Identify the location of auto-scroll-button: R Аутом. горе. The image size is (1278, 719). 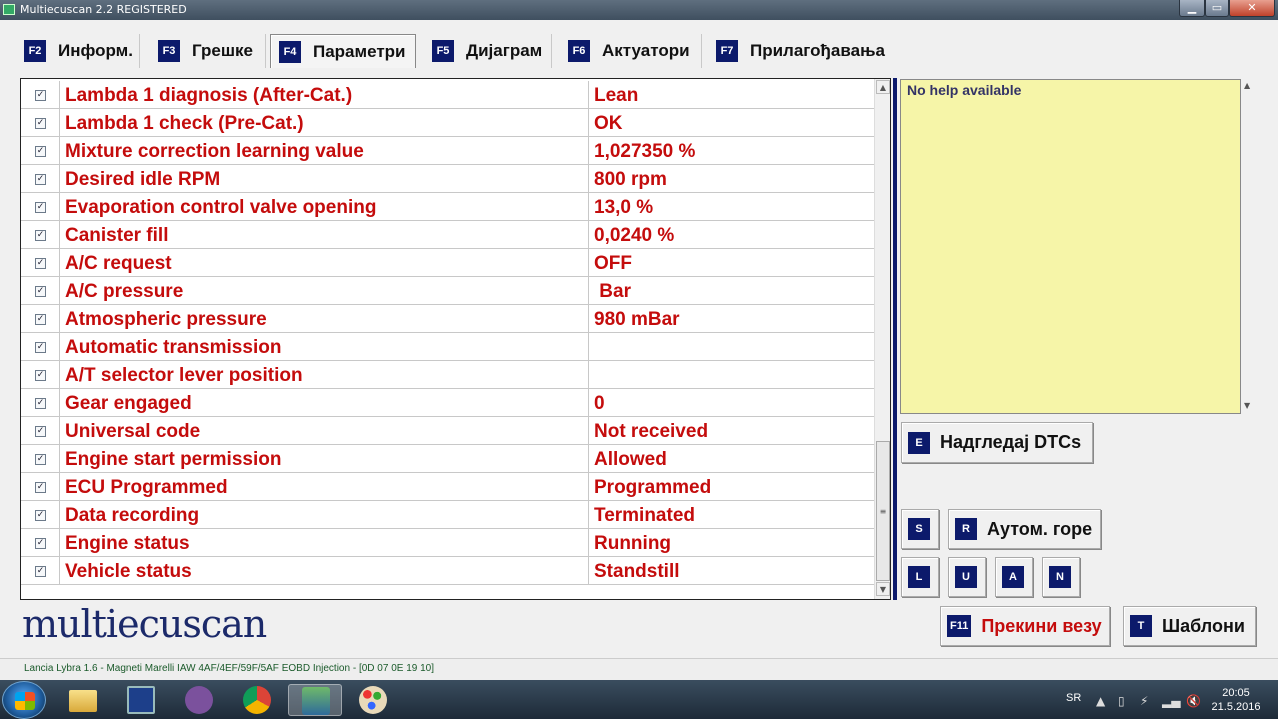
(1024, 529).